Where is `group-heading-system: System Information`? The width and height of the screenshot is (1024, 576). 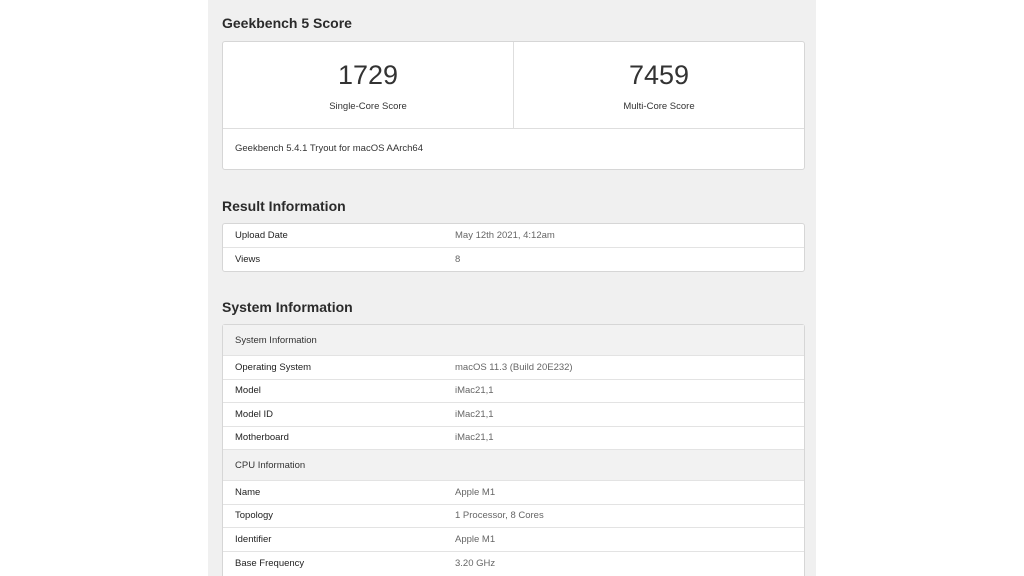 group-heading-system: System Information is located at coordinates (513, 340).